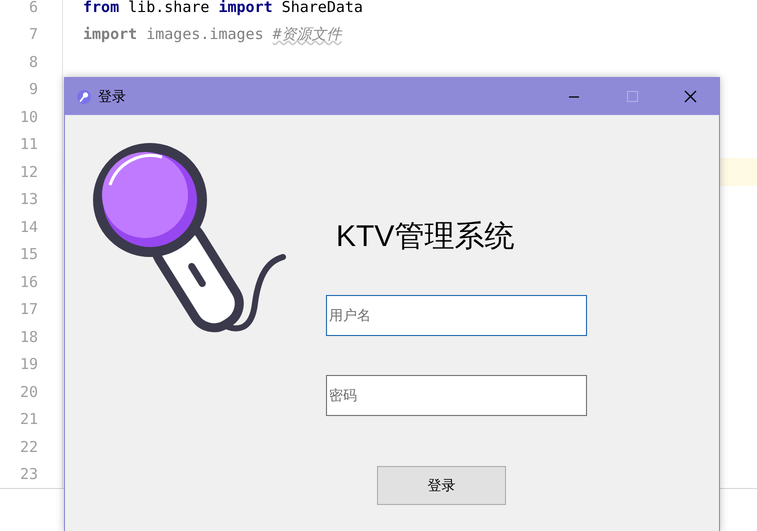 The image size is (757, 531). Describe the element at coordinates (31, 226) in the screenshot. I see `line-number: 14` at that location.